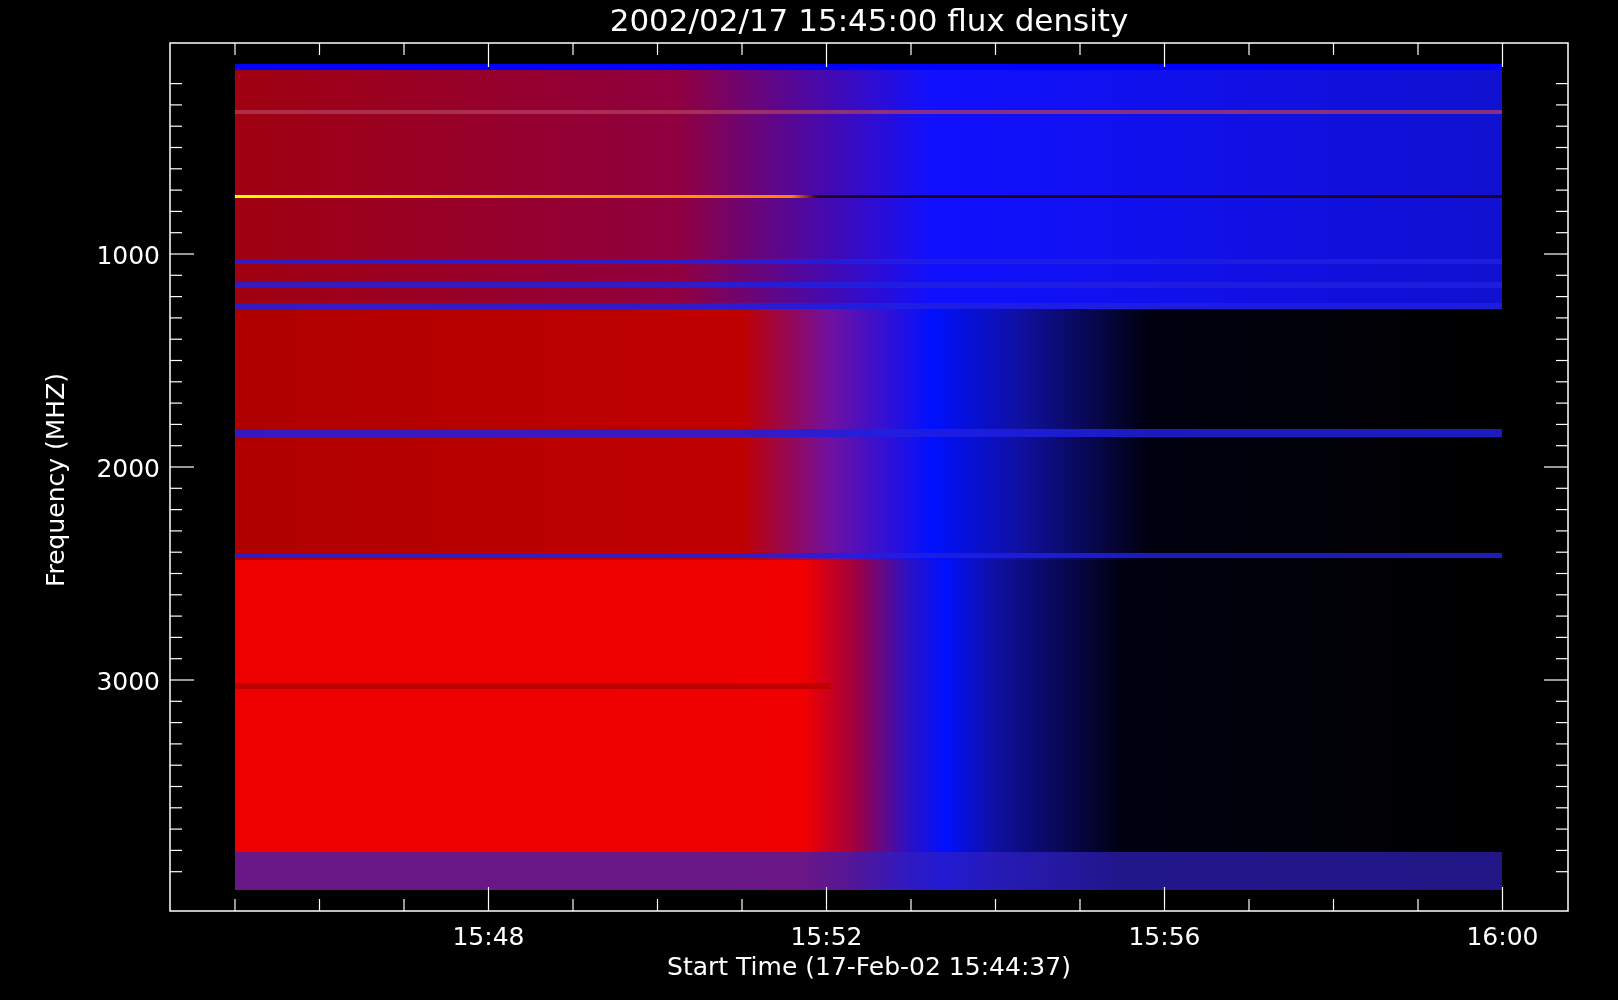 The image size is (1618, 1000). What do you see at coordinates (869, 20) in the screenshot?
I see `chart-title: 2002/02/17 15:45:00 flux density` at bounding box center [869, 20].